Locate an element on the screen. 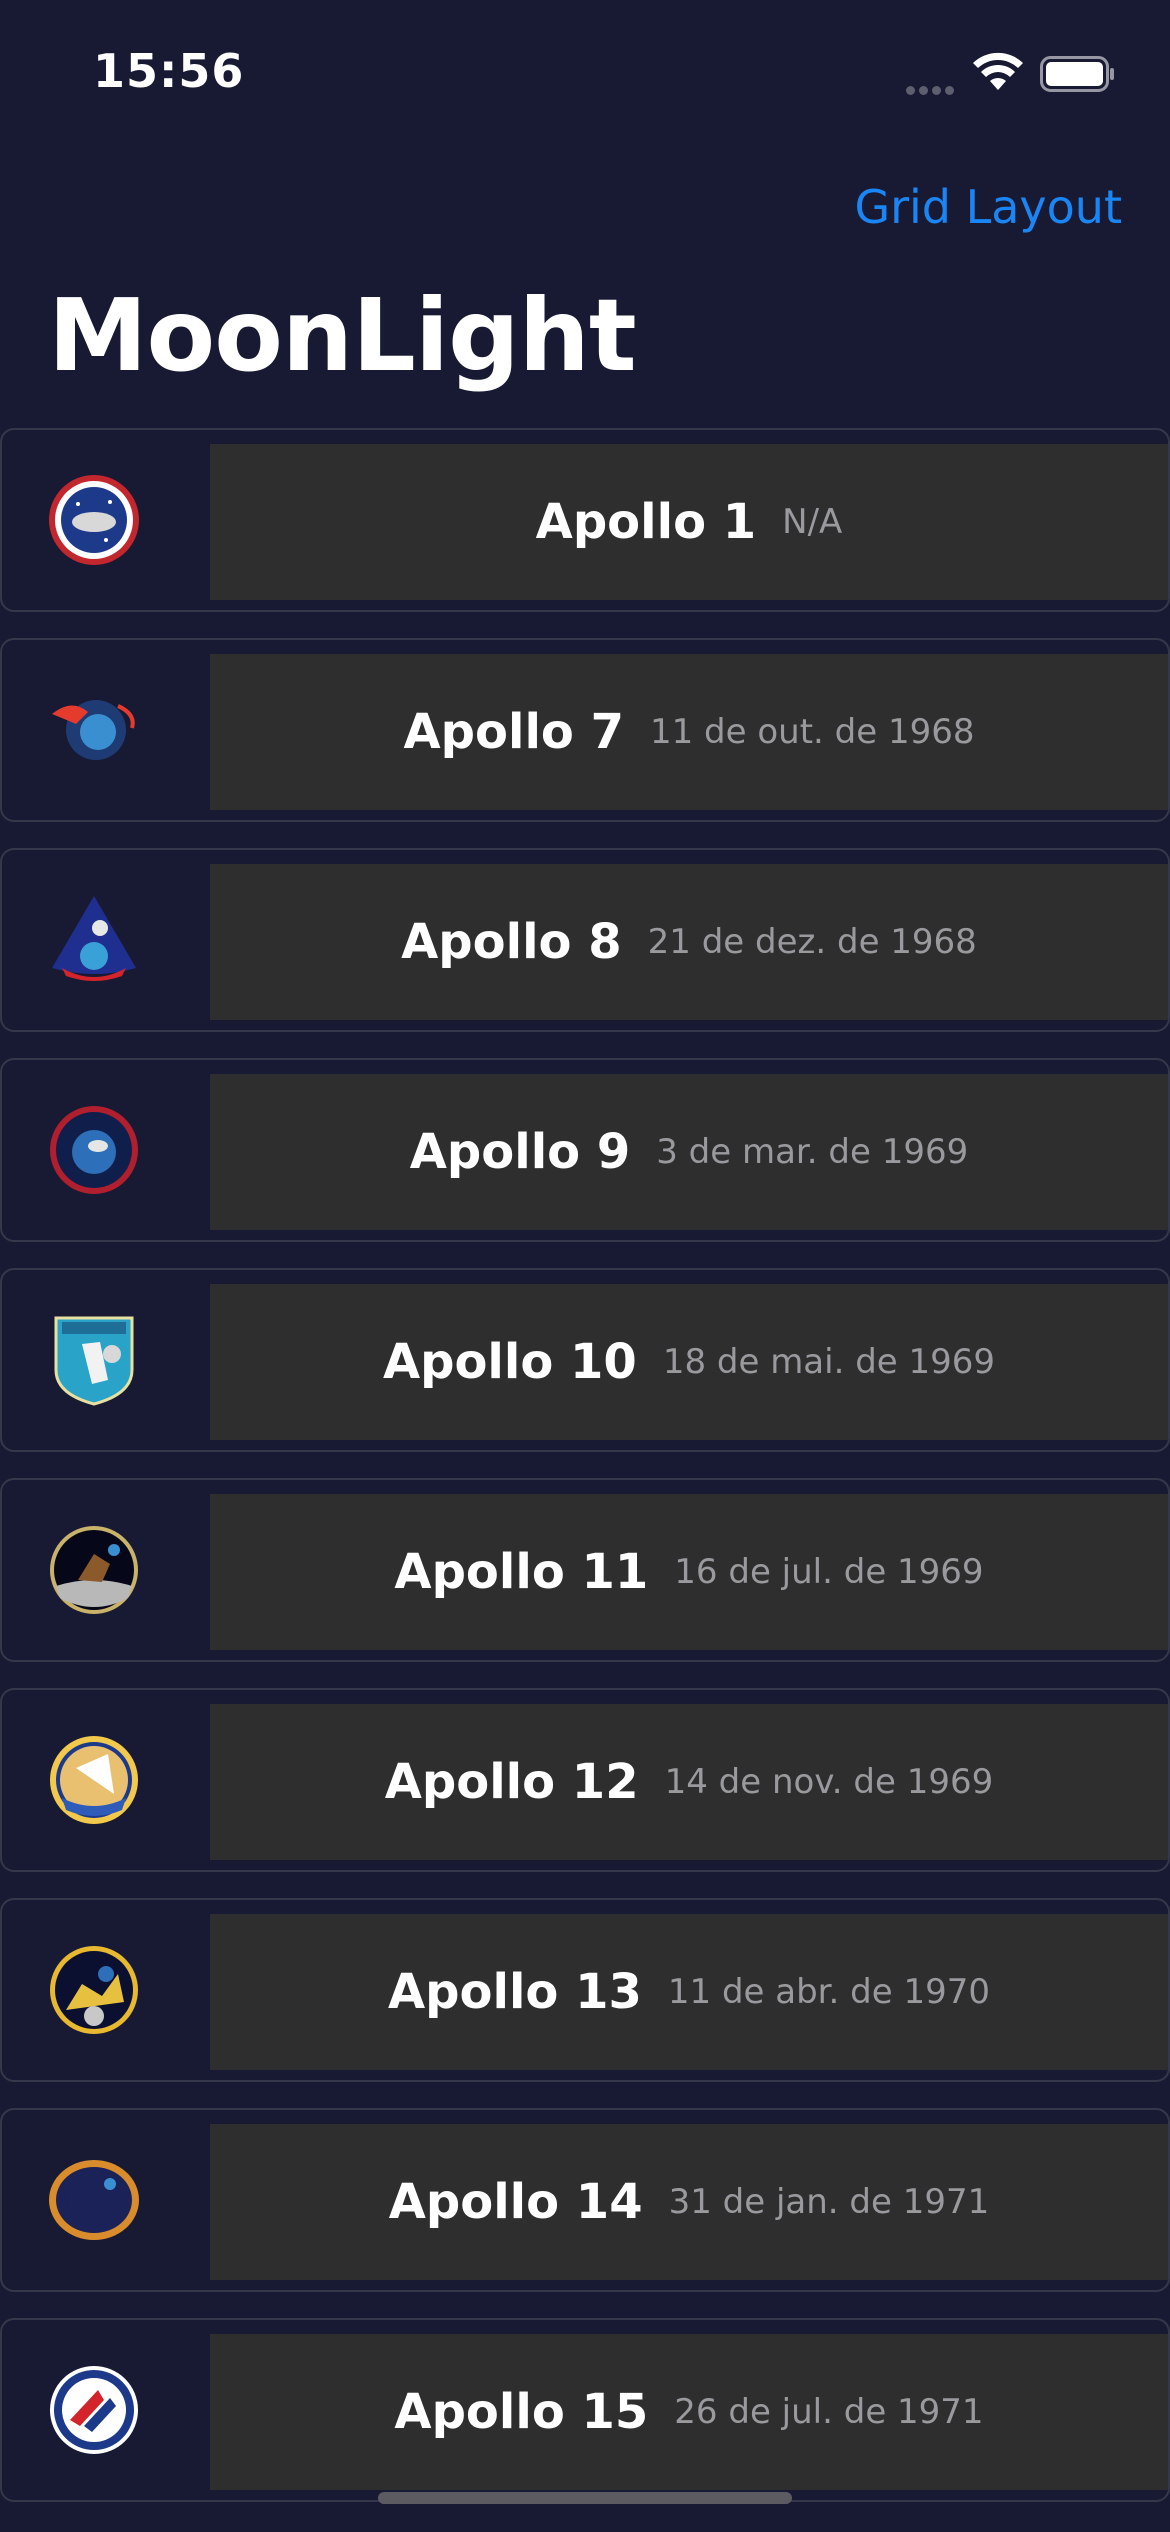 This screenshot has width=1170, height=2532. mission-row-apollo-12: Apollo 12 14 de nov. de 1969 is located at coordinates (585, 1780).